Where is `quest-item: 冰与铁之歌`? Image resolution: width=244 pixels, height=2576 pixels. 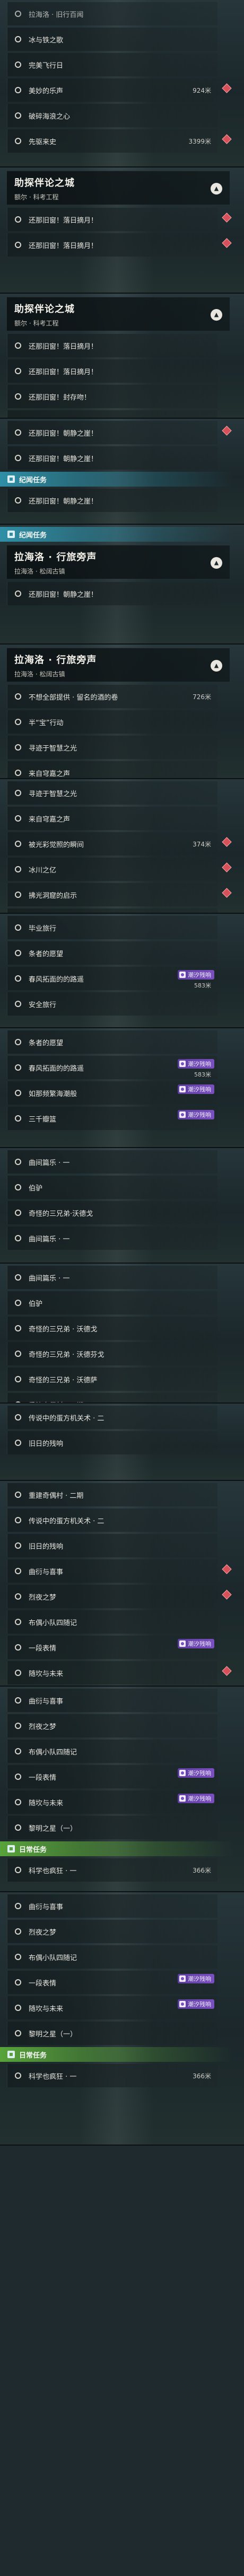 quest-item: 冰与铁之歌 is located at coordinates (112, 39).